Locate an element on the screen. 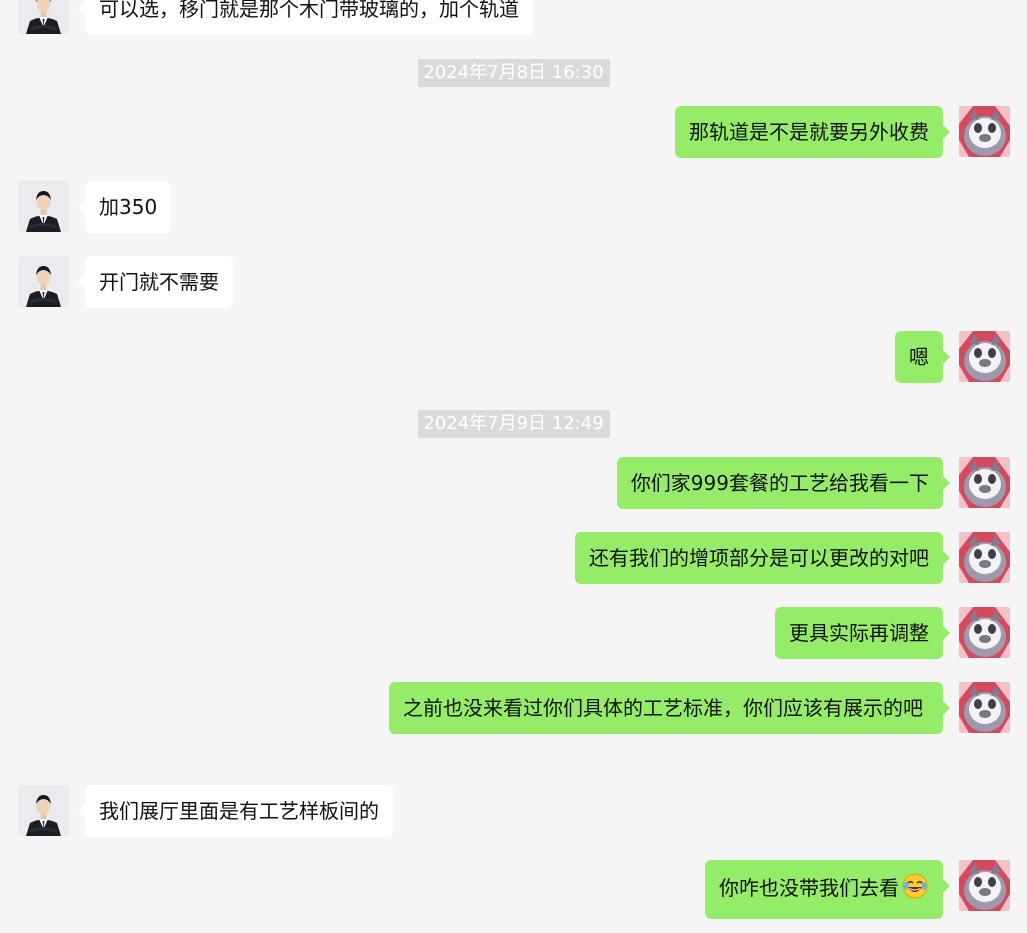 Image resolution: width=1027 pixels, height=933 pixels. laughing-crying-emoji-icon is located at coordinates (915, 889).